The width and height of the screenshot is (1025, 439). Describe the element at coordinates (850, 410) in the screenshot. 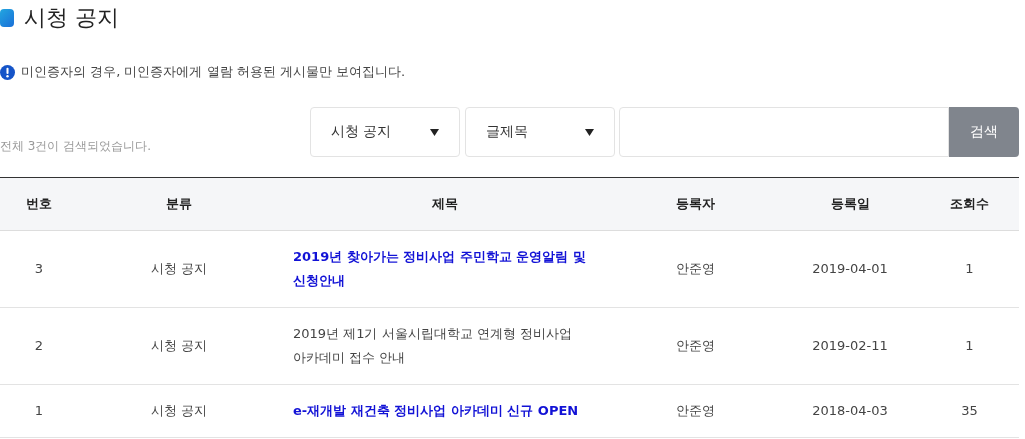

I see `date-cell: 2018-04-03` at that location.